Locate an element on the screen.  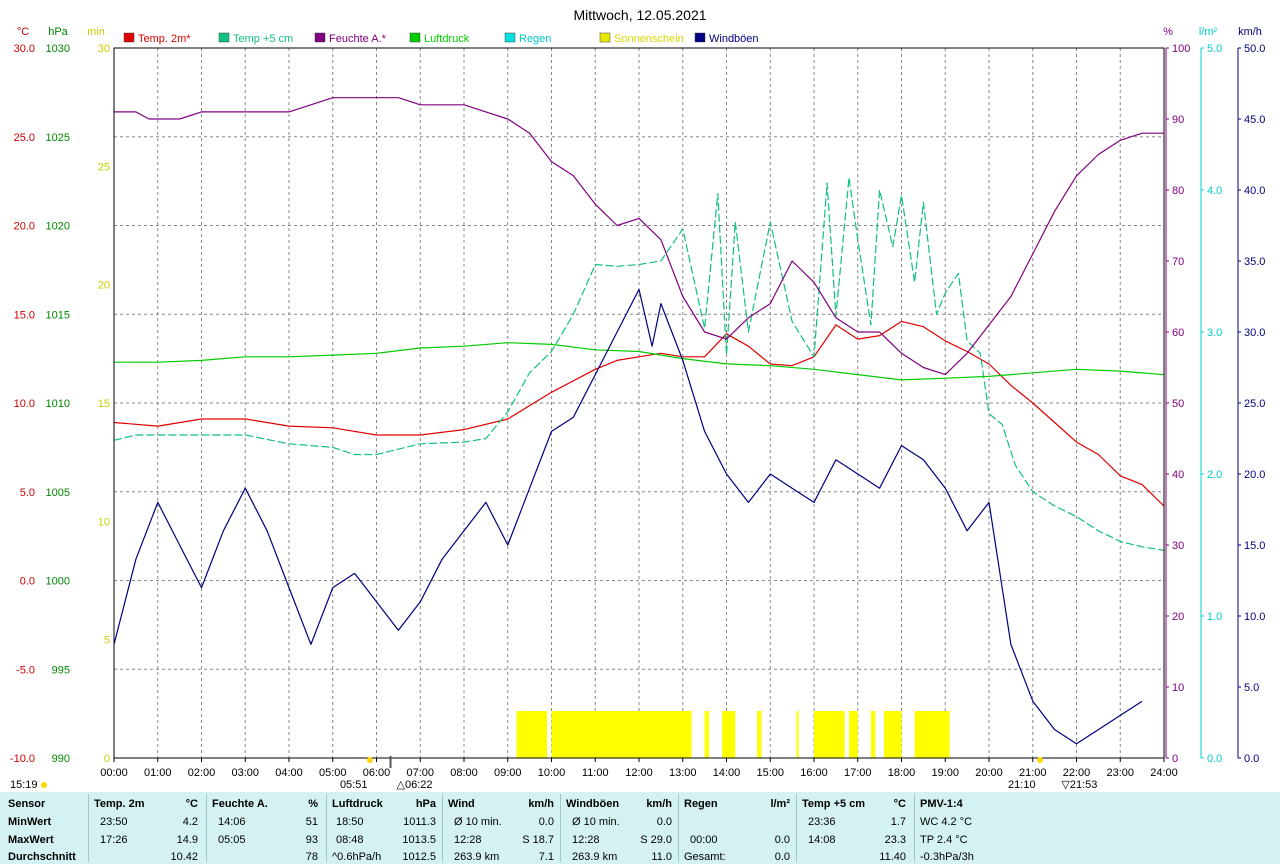
x-tick-label: 01:00 is located at coordinates (158, 773).